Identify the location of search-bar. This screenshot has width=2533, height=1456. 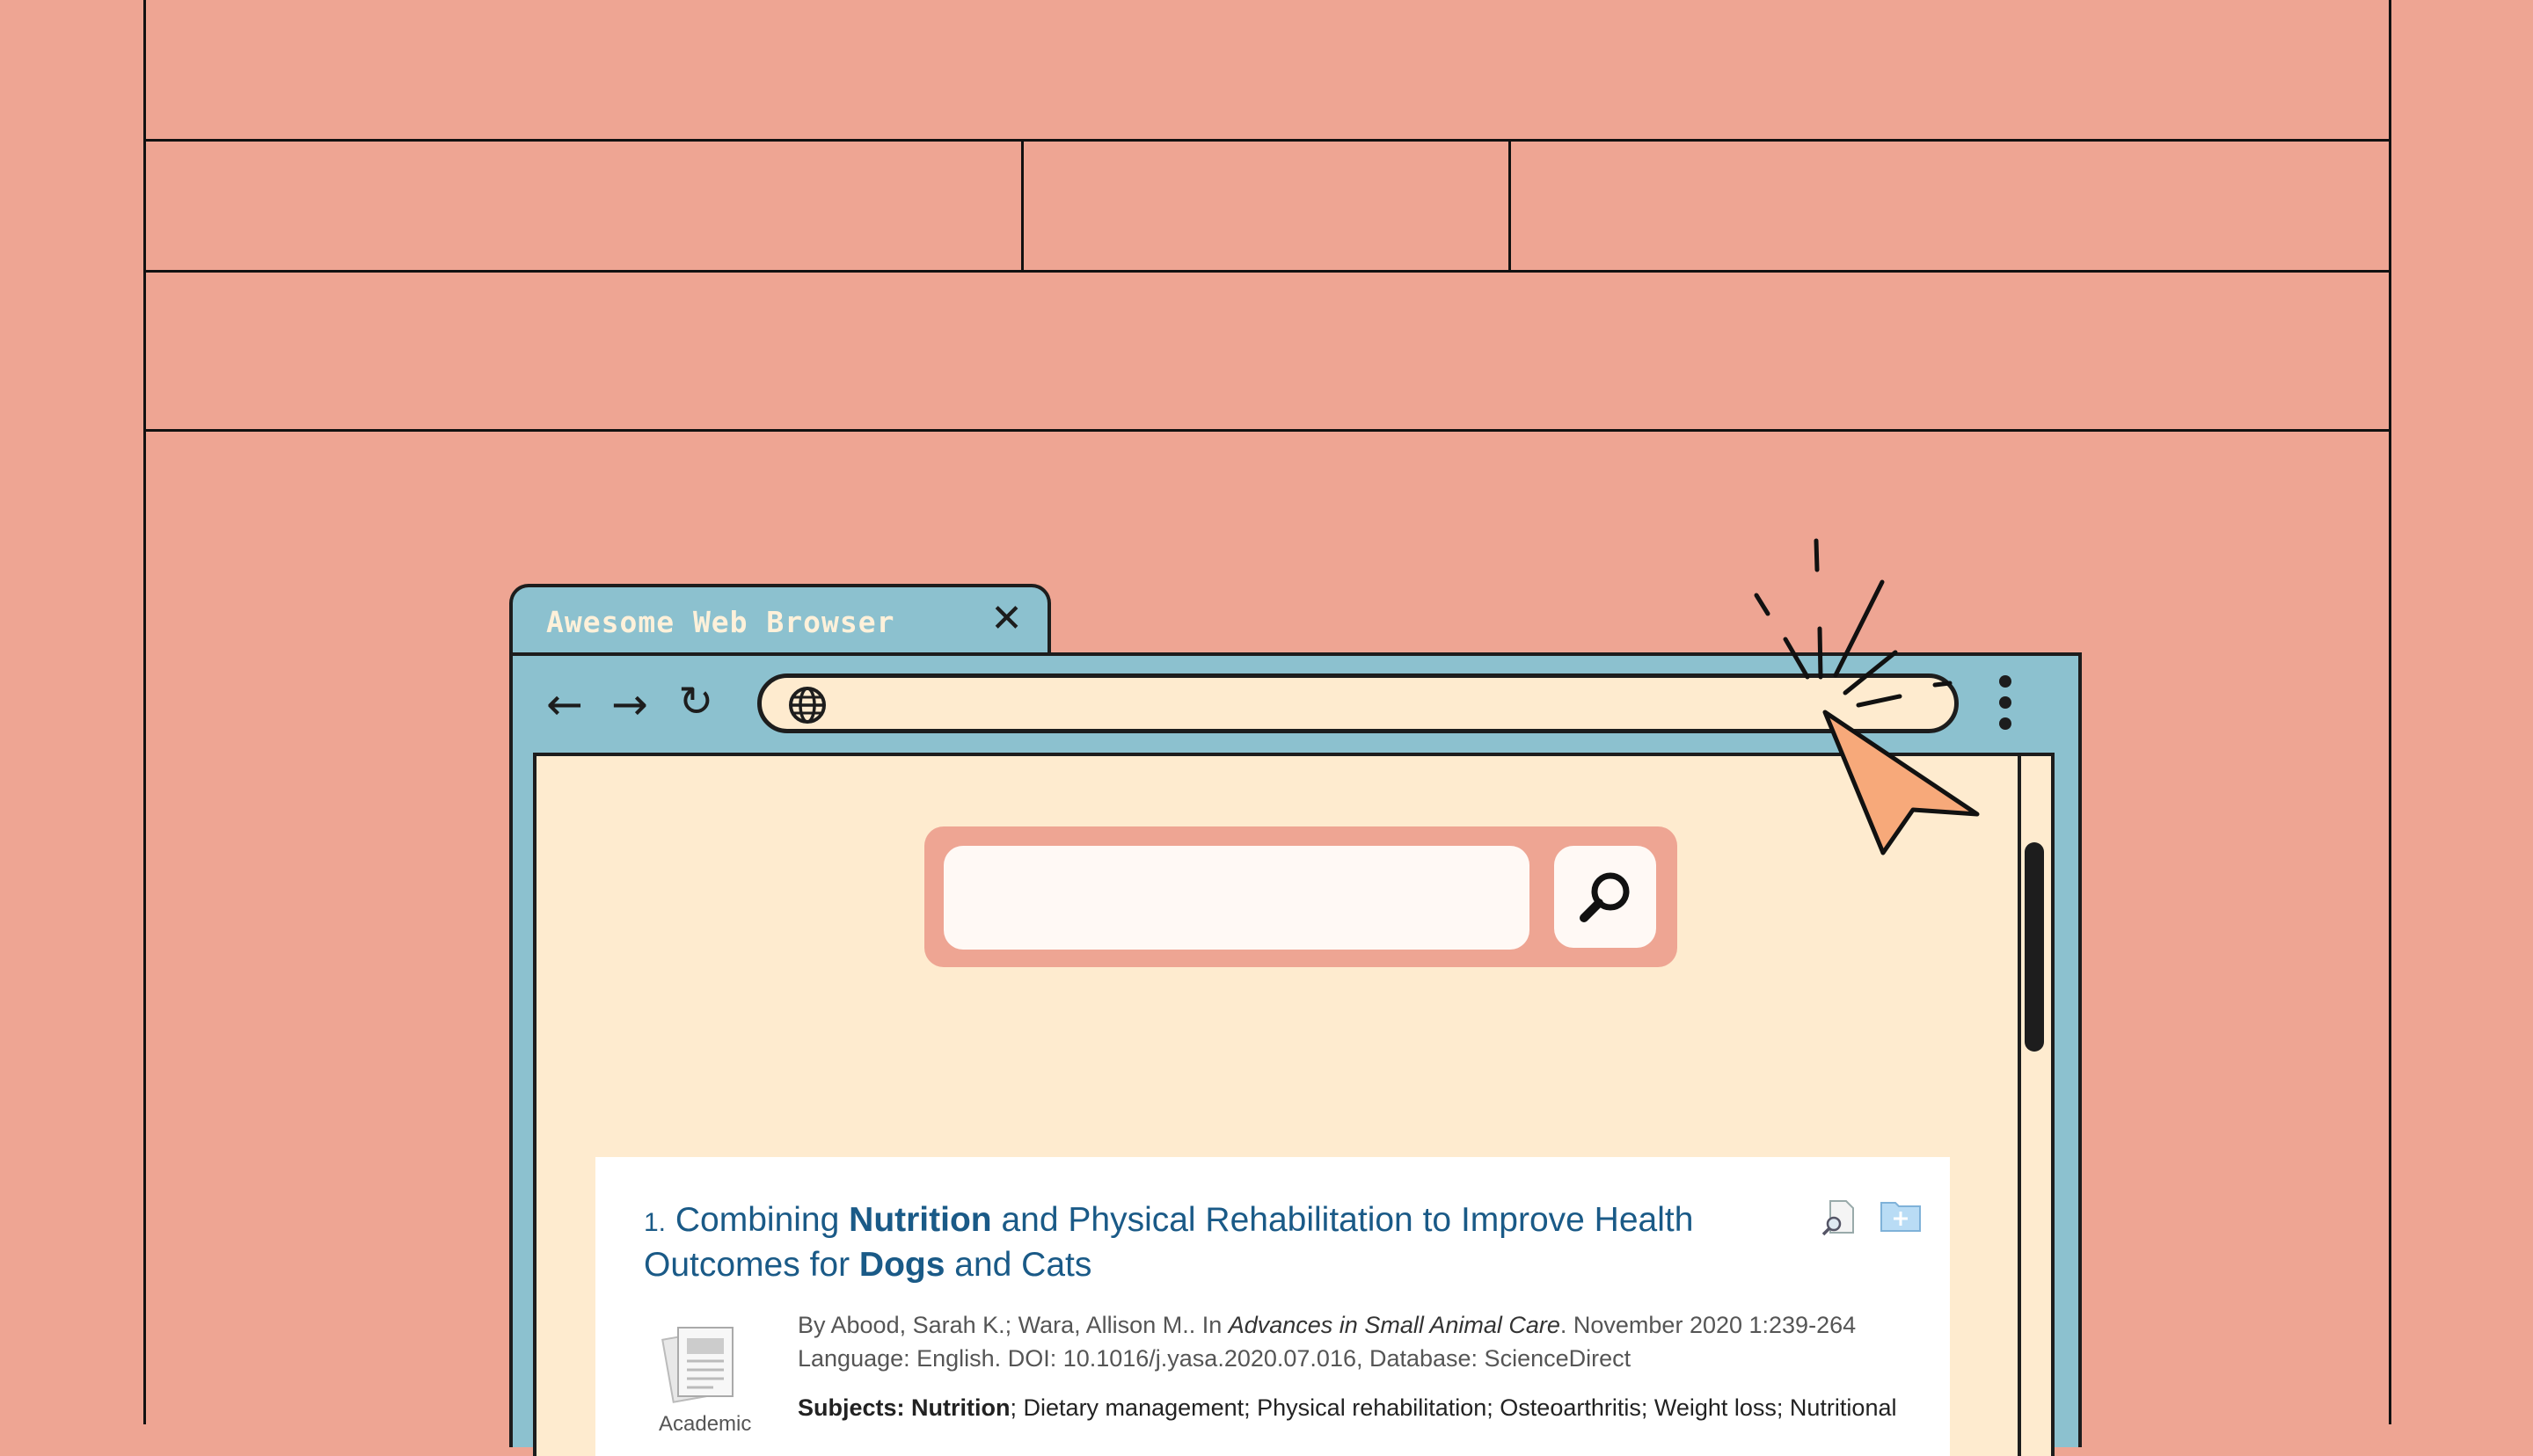
(1300, 896).